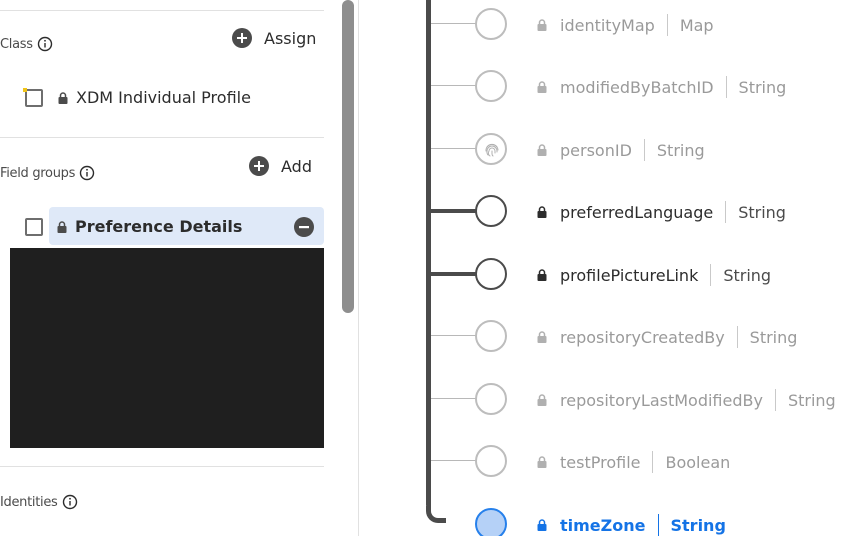  What do you see at coordinates (304, 227) in the screenshot?
I see `remove-icon` at bounding box center [304, 227].